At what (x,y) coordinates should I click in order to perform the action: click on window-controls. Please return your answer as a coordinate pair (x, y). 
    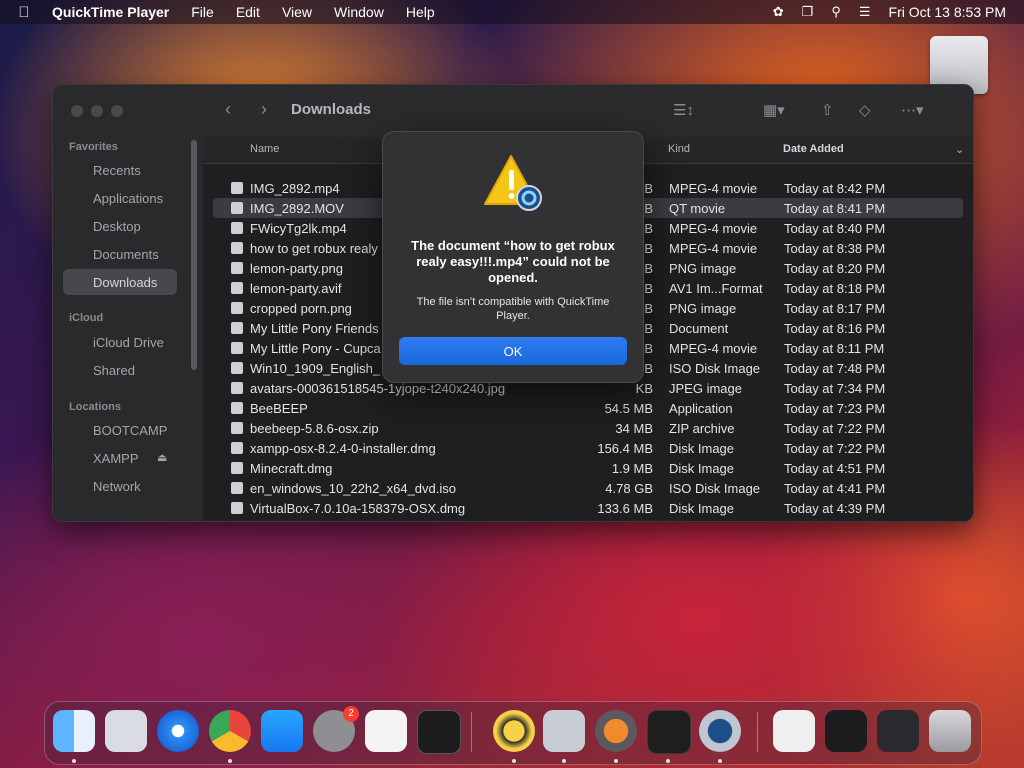
    Looking at the image, I should click on (101, 111).